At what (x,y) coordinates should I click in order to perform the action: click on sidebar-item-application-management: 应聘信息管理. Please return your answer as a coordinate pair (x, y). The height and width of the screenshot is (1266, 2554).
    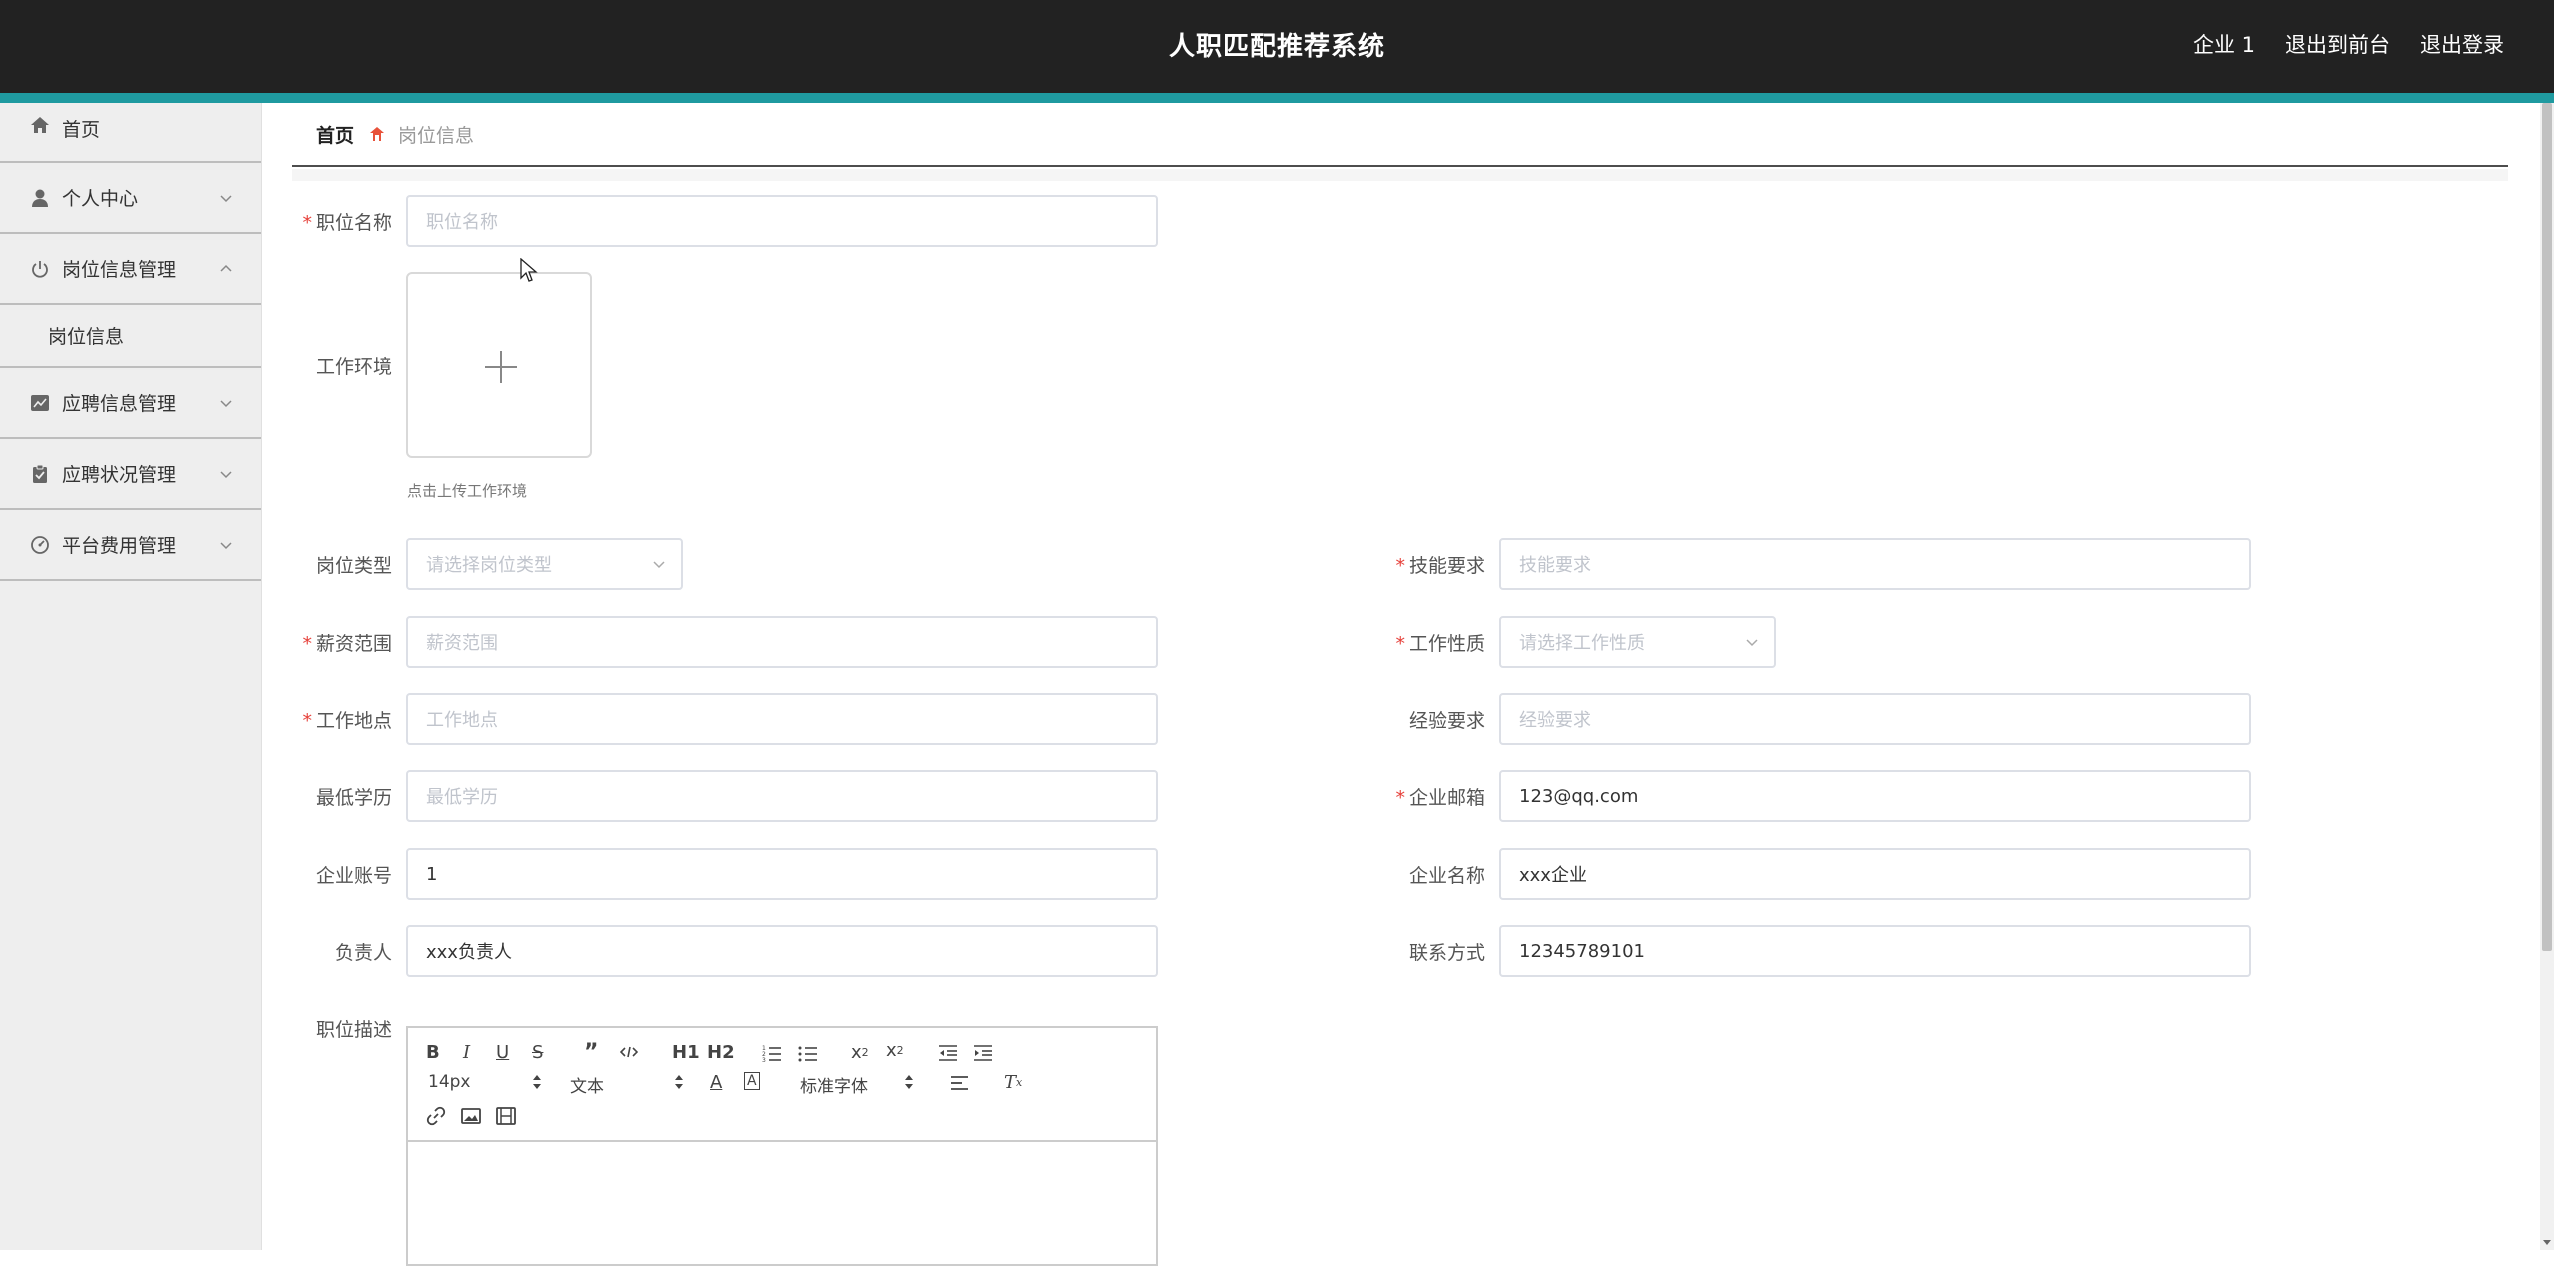
    Looking at the image, I should click on (130, 403).